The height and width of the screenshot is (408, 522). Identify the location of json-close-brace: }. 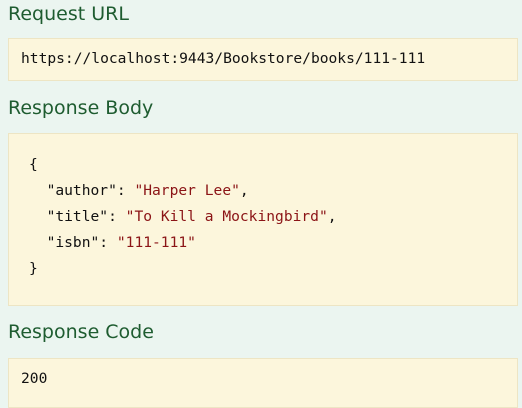
(33, 268).